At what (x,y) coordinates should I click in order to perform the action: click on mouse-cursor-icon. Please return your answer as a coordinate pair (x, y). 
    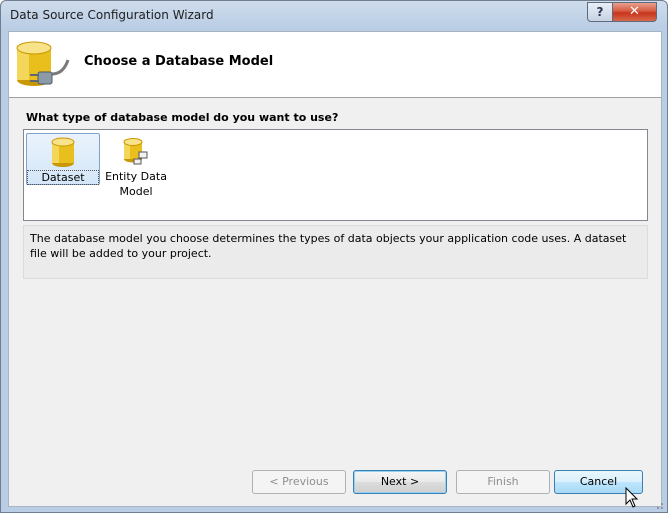
    Looking at the image, I should click on (632, 497).